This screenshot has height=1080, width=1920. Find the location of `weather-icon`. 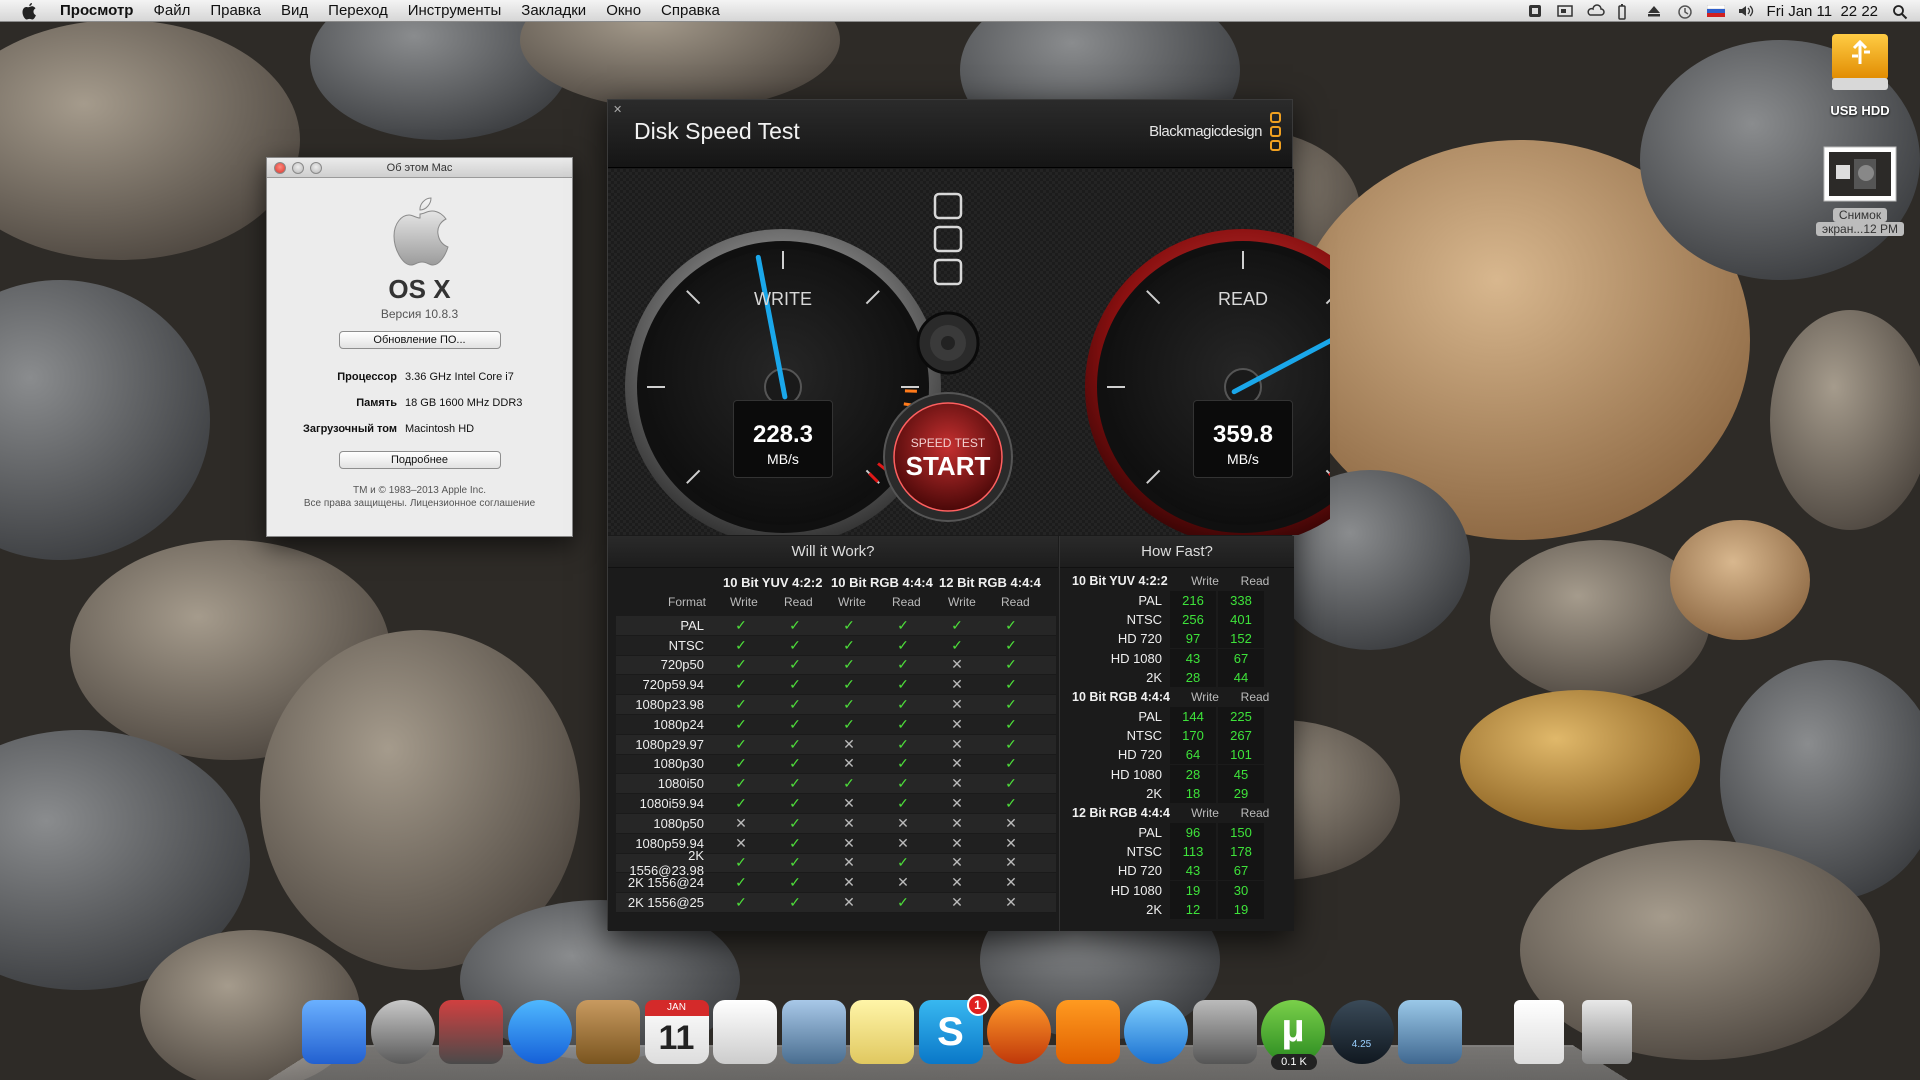

weather-icon is located at coordinates (1596, 11).